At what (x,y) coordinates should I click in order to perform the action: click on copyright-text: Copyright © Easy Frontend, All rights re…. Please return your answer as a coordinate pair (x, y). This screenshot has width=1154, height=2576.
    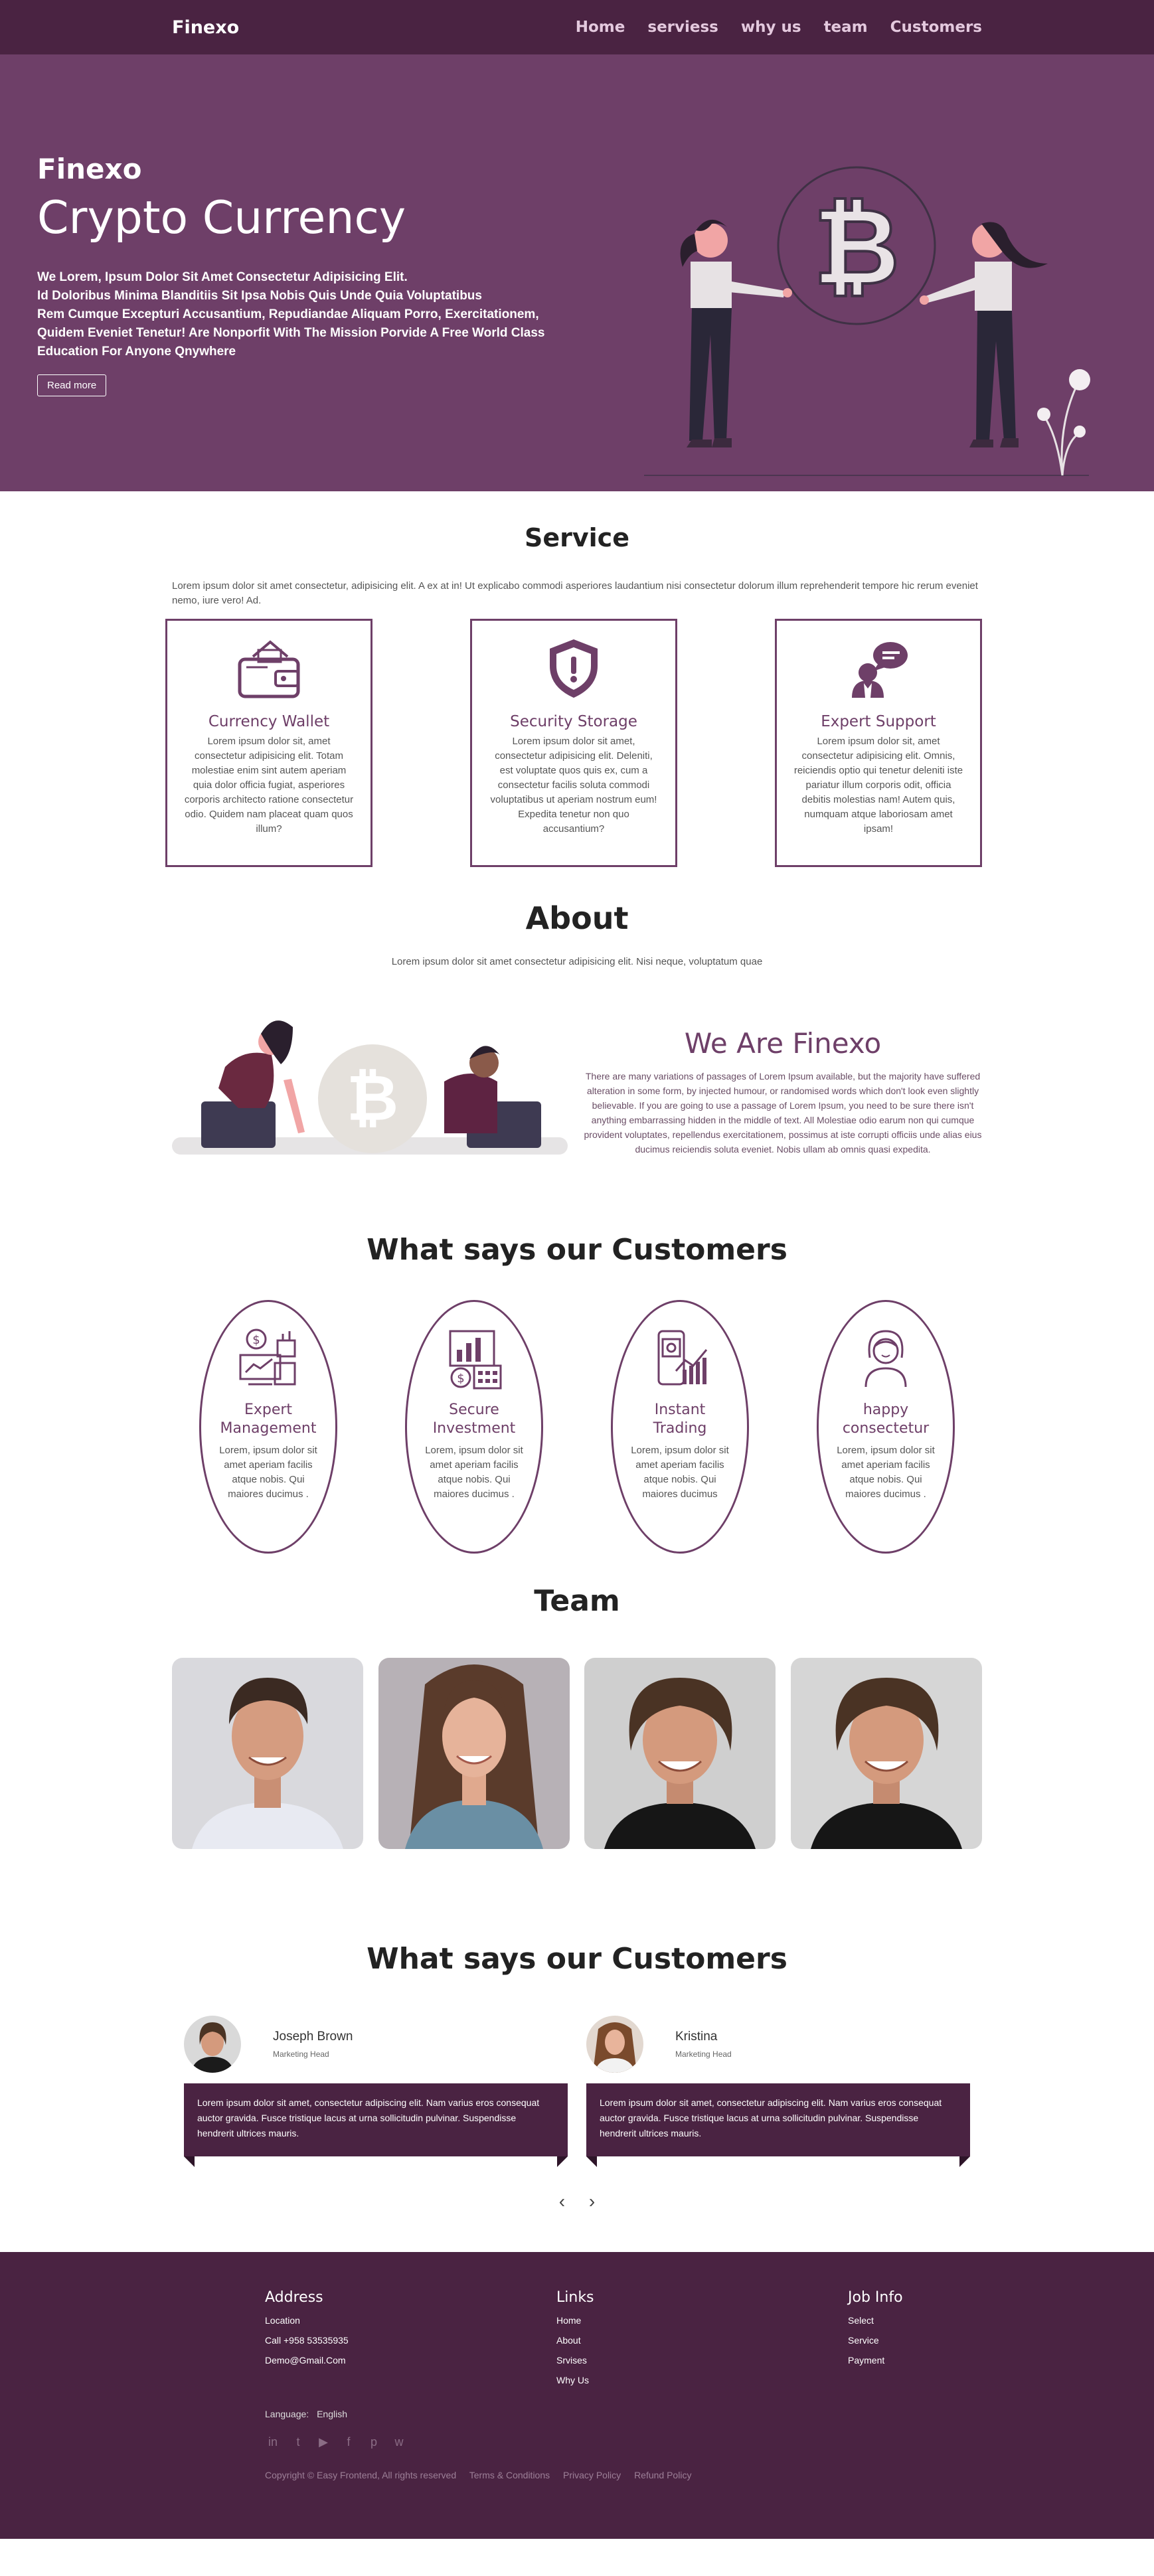
    Looking at the image, I should click on (361, 2475).